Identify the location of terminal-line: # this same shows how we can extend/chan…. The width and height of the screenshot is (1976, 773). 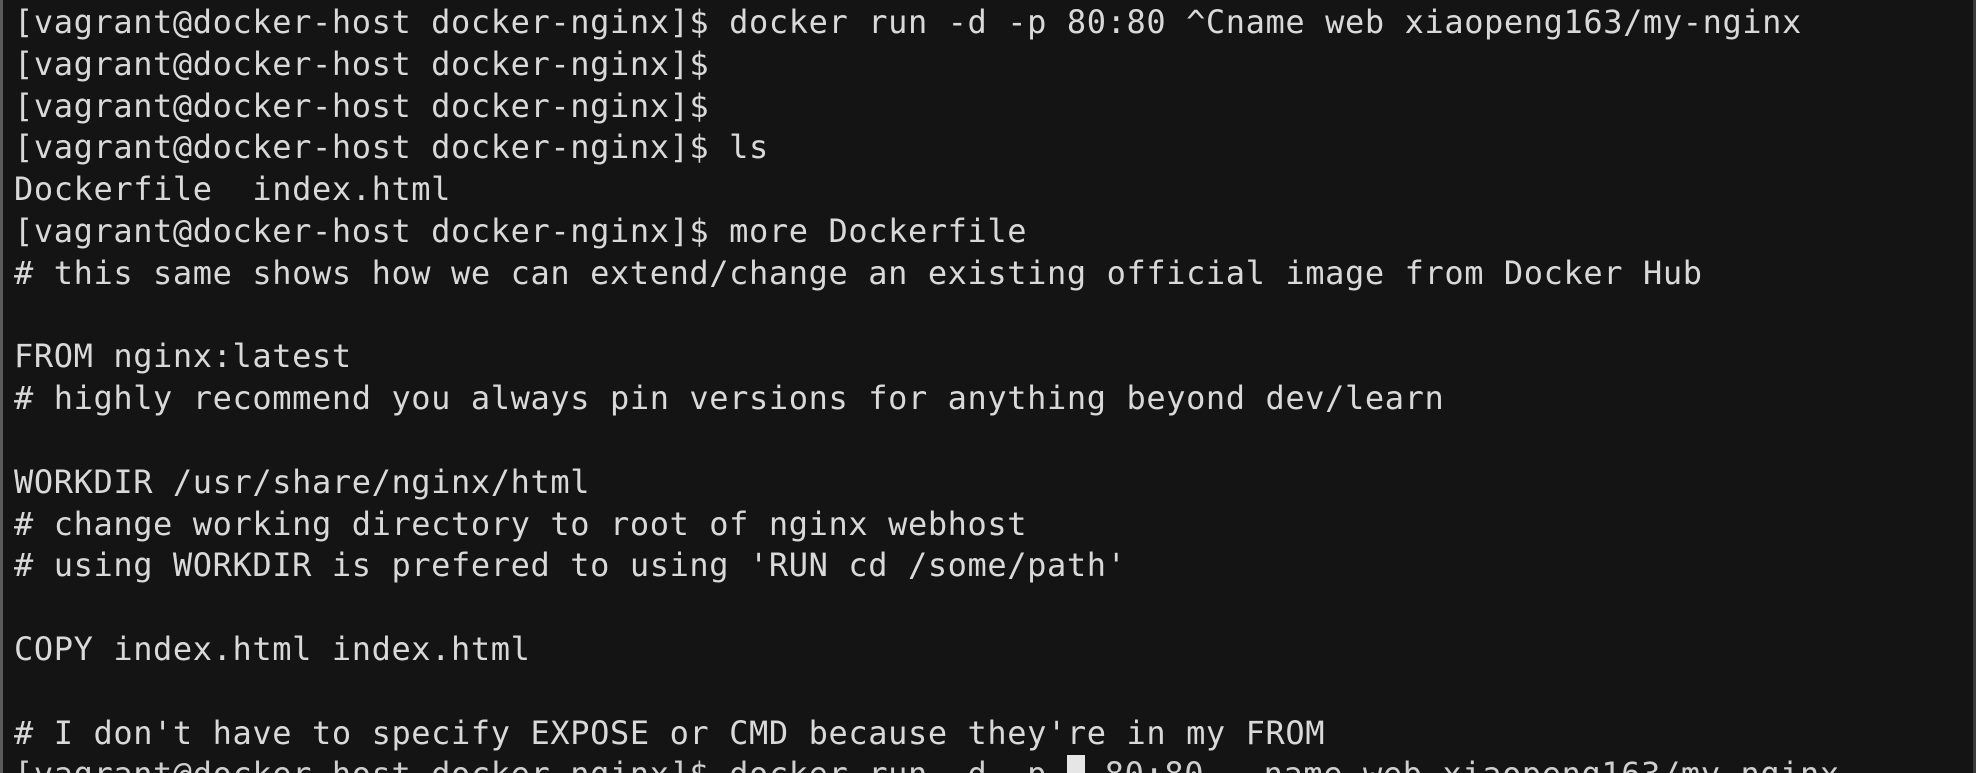
(858, 272).